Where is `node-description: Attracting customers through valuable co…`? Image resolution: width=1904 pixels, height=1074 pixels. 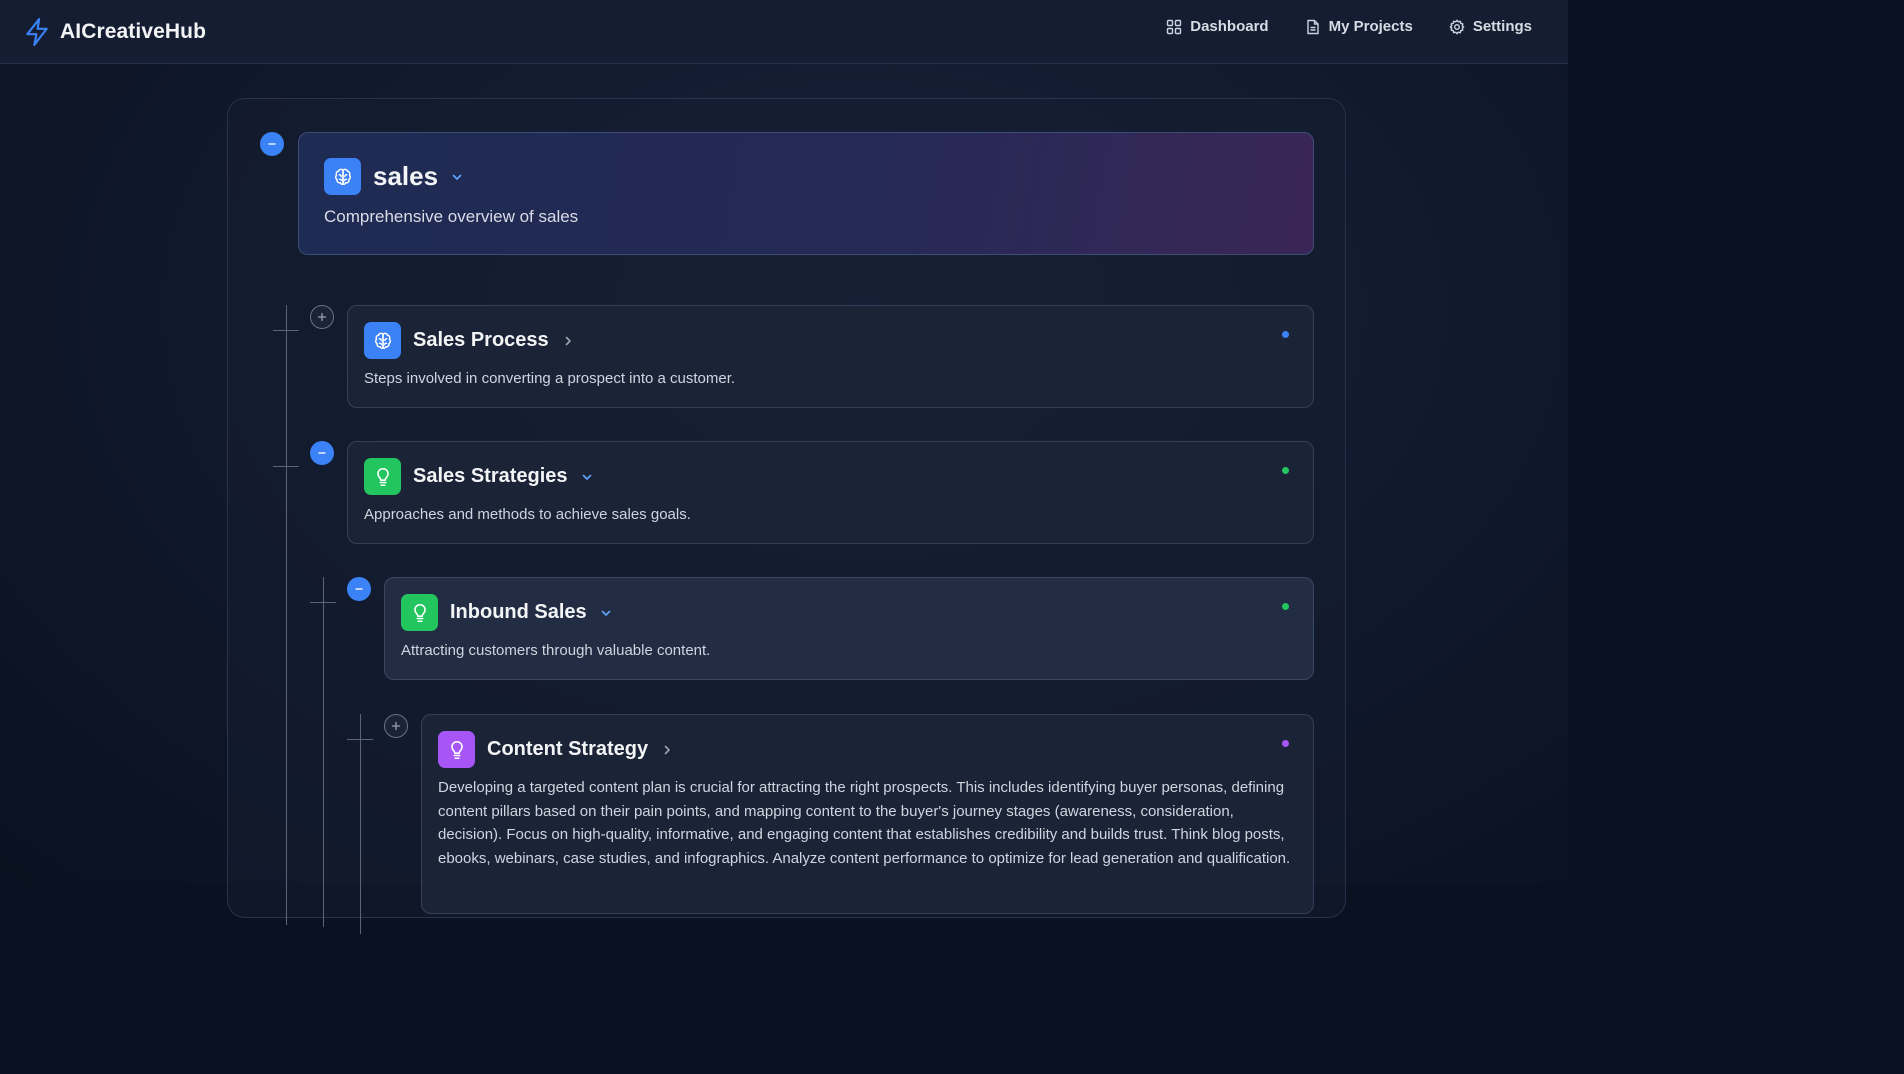 node-description: Attracting customers through valuable co… is located at coordinates (556, 650).